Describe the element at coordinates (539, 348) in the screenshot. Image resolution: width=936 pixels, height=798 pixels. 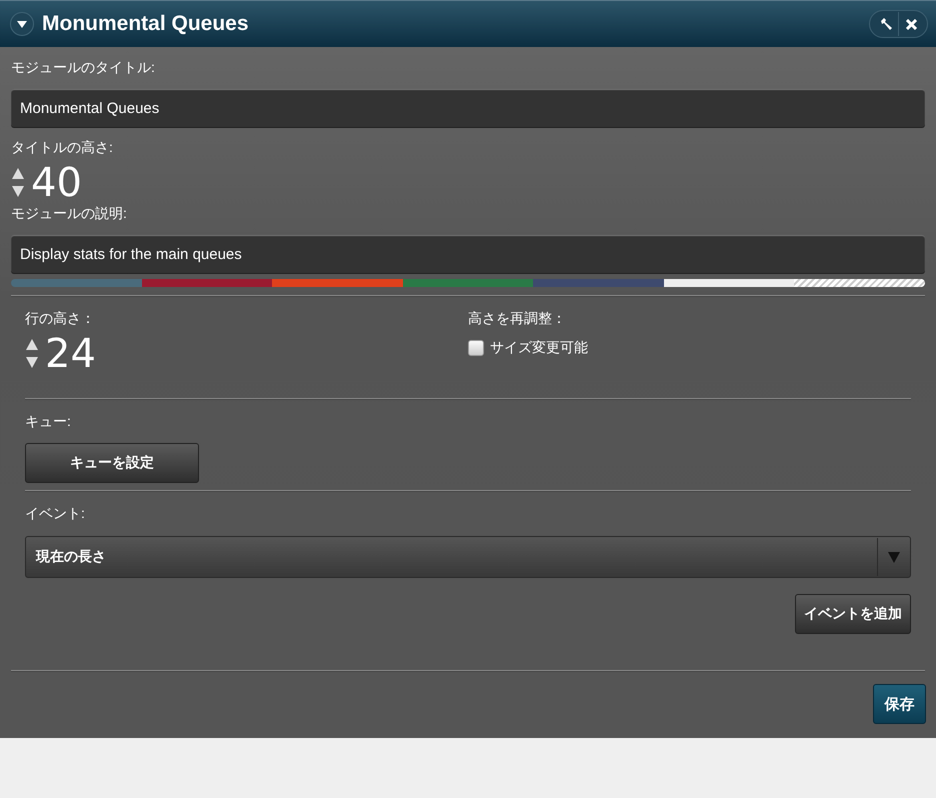
I see `checkbox-label: サイズ変更可能` at that location.